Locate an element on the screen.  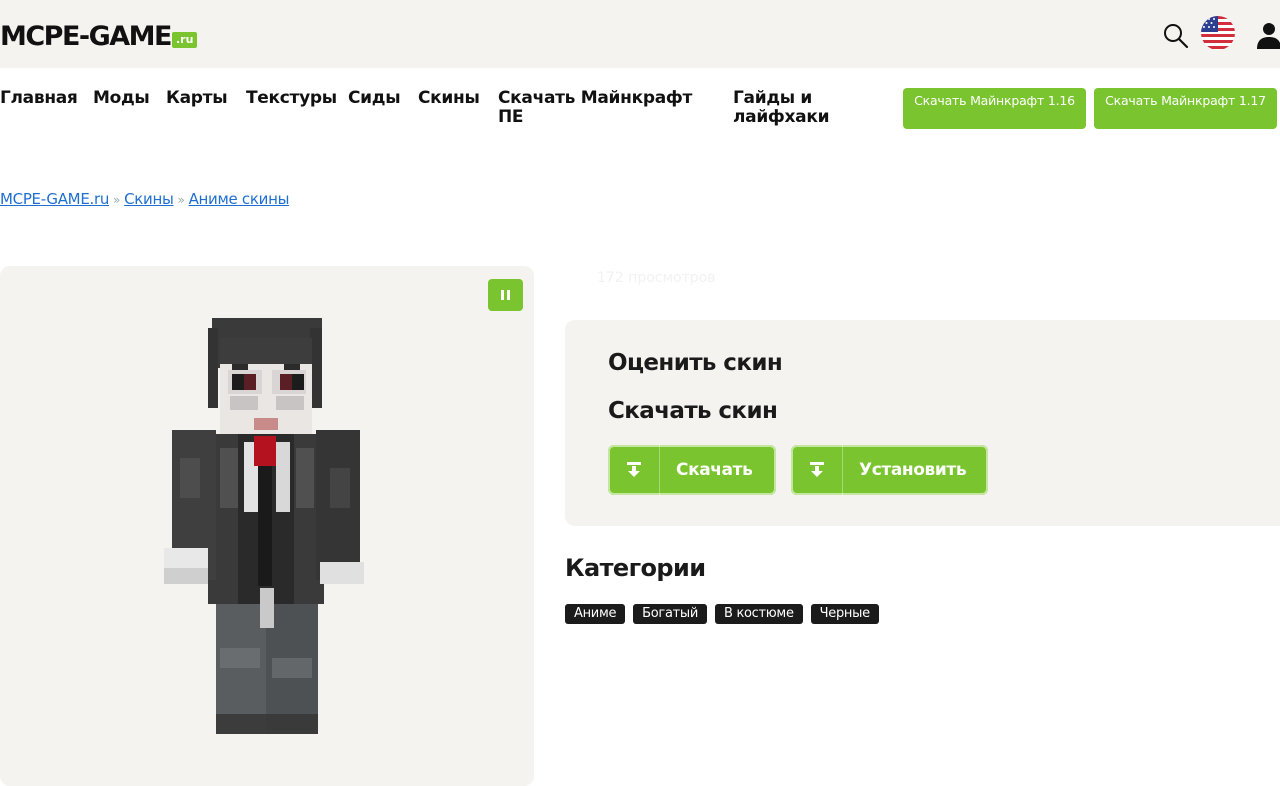
download-117-button: Скачать Майнкрафт 1.17 is located at coordinates (1185, 108).